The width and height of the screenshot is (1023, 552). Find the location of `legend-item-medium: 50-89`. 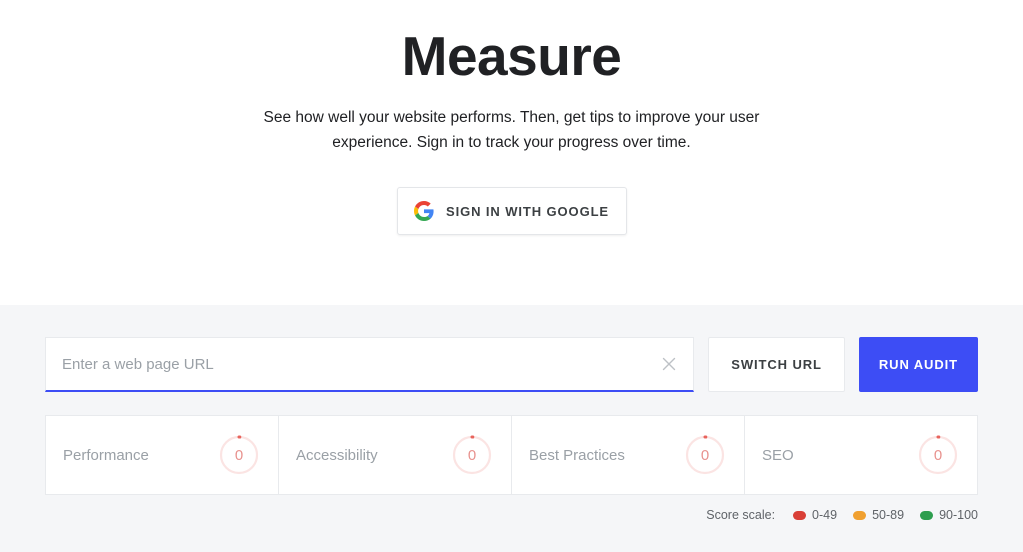

legend-item-medium: 50-89 is located at coordinates (878, 515).